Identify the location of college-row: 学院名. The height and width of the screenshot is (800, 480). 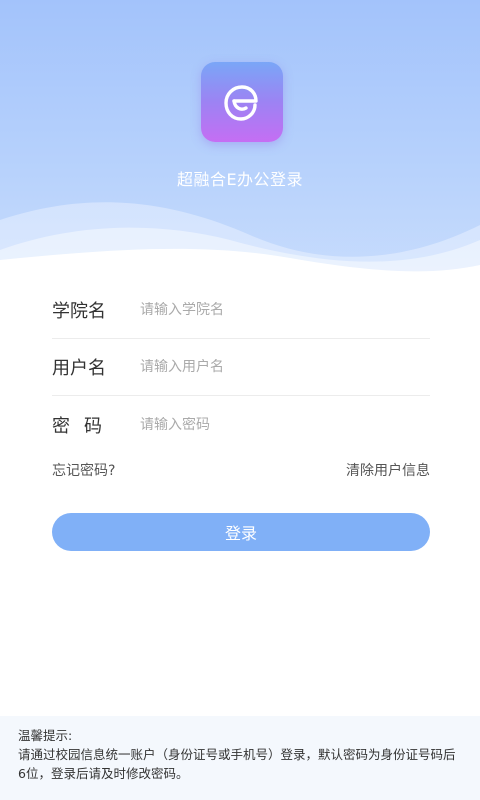
(241, 310).